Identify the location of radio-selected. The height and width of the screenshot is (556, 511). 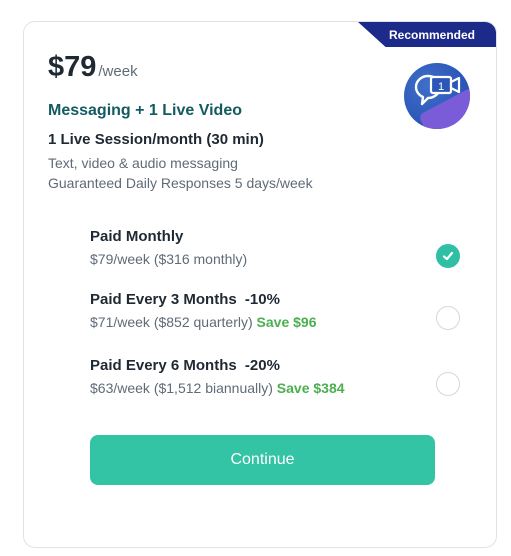
(448, 256).